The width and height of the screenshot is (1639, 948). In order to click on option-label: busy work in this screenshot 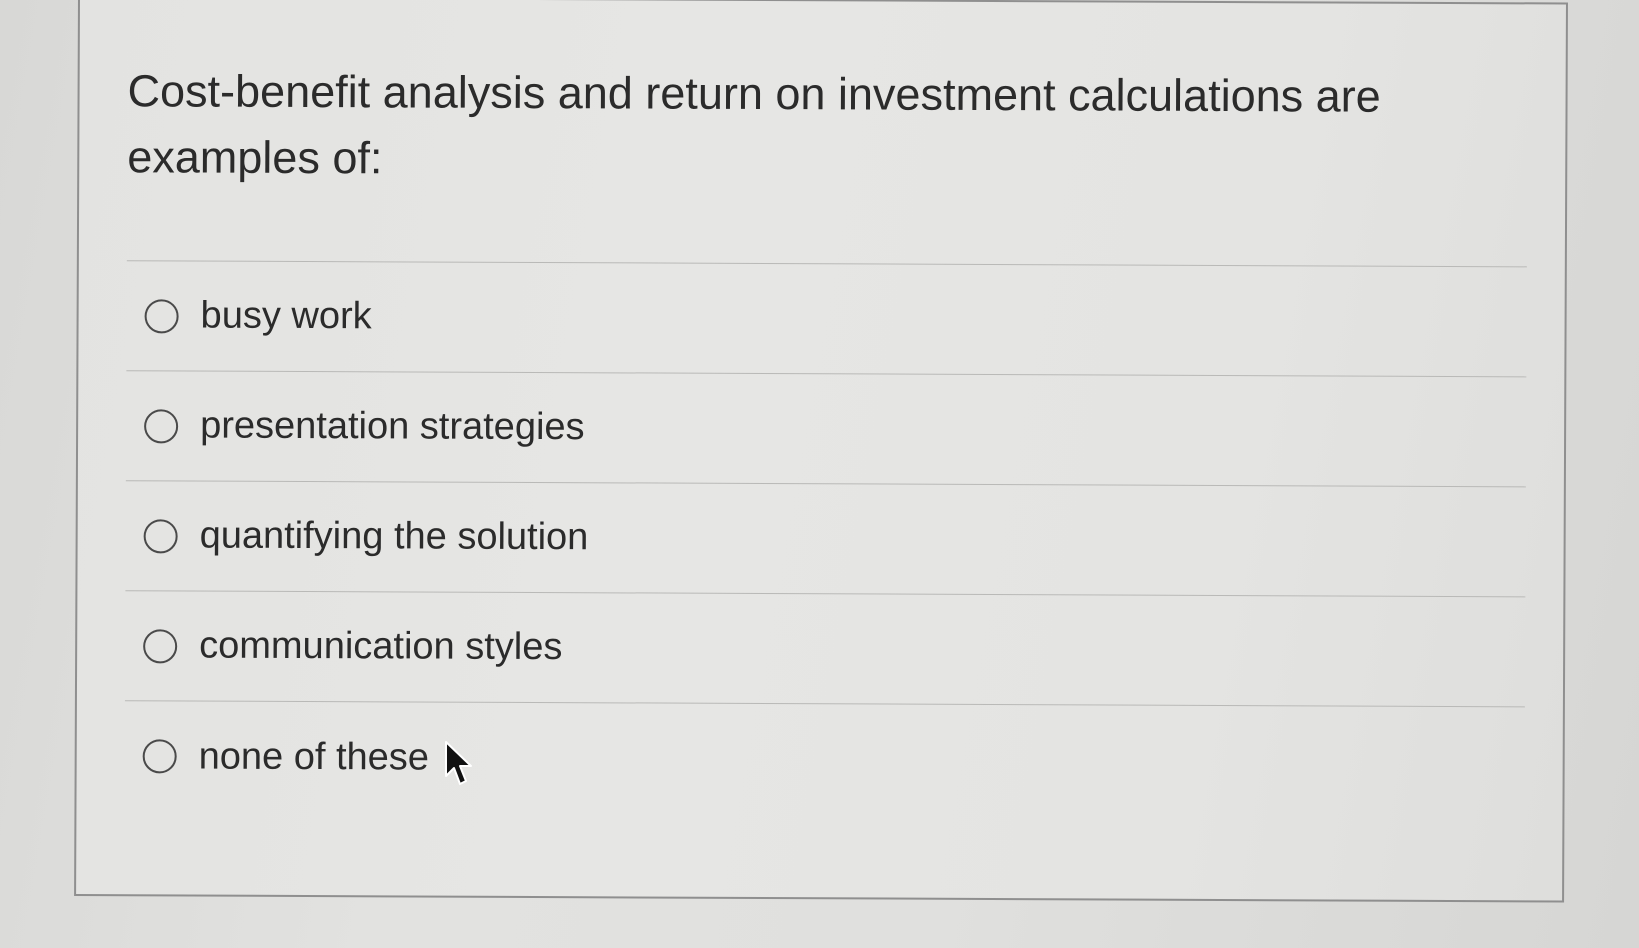, I will do `click(286, 316)`.